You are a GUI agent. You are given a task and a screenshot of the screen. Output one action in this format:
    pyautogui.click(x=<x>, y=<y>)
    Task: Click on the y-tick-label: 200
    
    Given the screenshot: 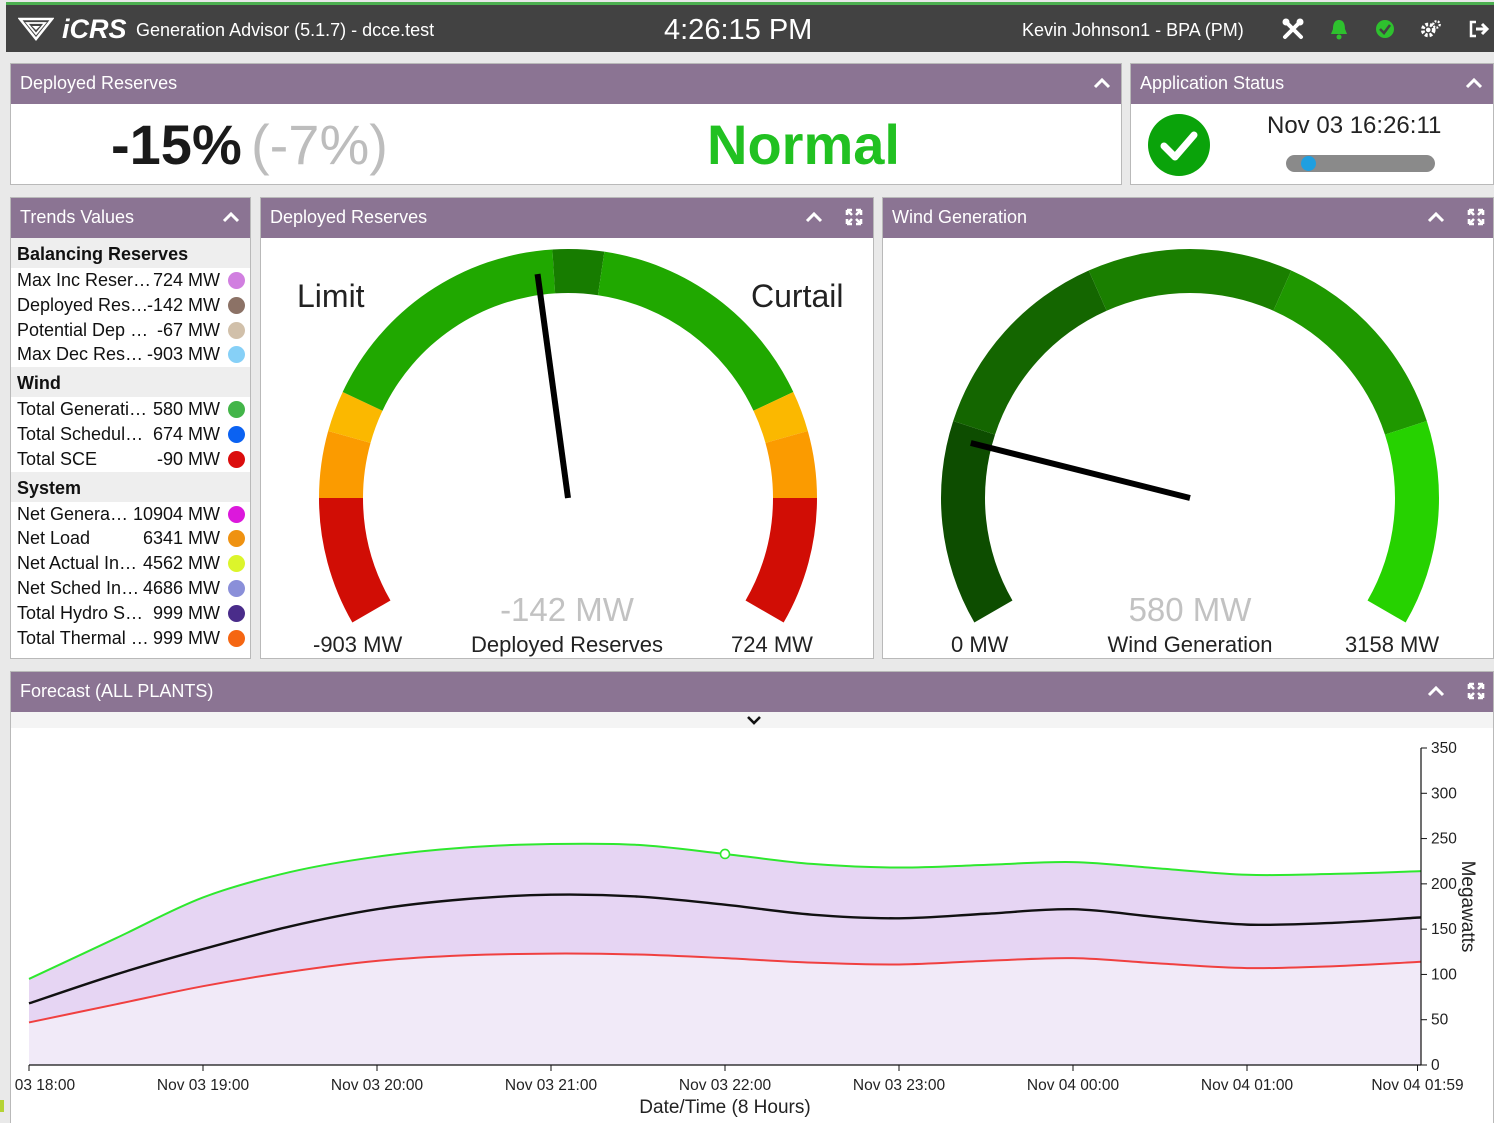 What is the action you would take?
    pyautogui.click(x=1444, y=884)
    